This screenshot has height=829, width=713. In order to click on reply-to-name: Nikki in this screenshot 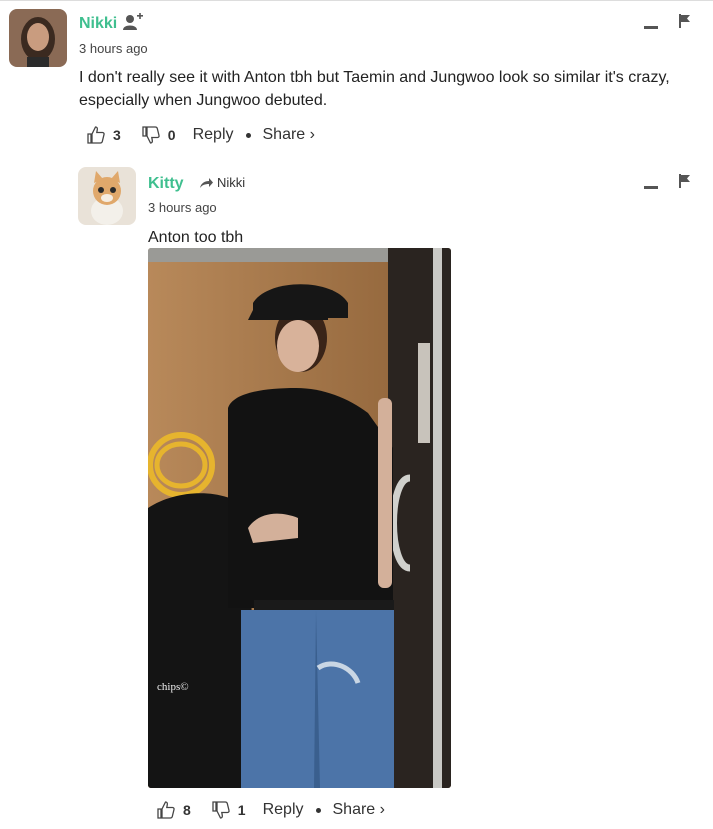, I will do `click(231, 182)`.